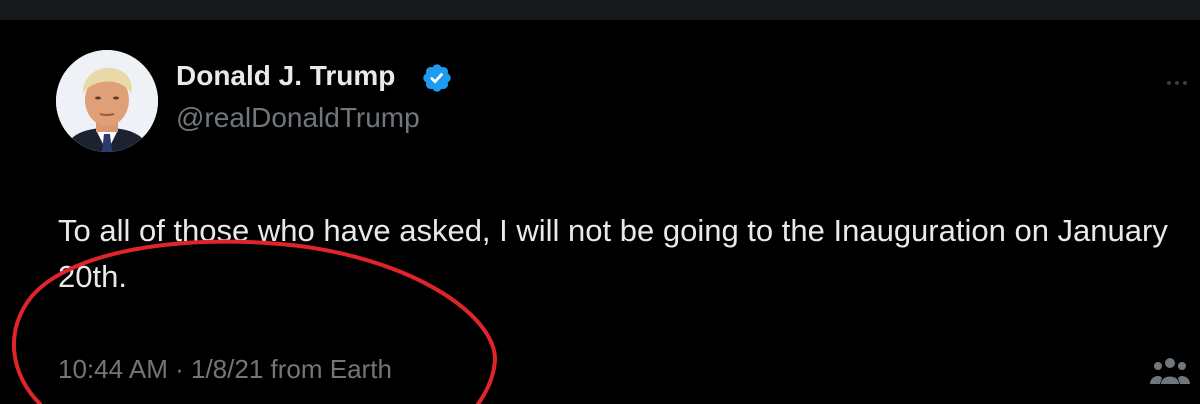  What do you see at coordinates (285, 76) in the screenshot?
I see `author-display-name: Donald J. Trump` at bounding box center [285, 76].